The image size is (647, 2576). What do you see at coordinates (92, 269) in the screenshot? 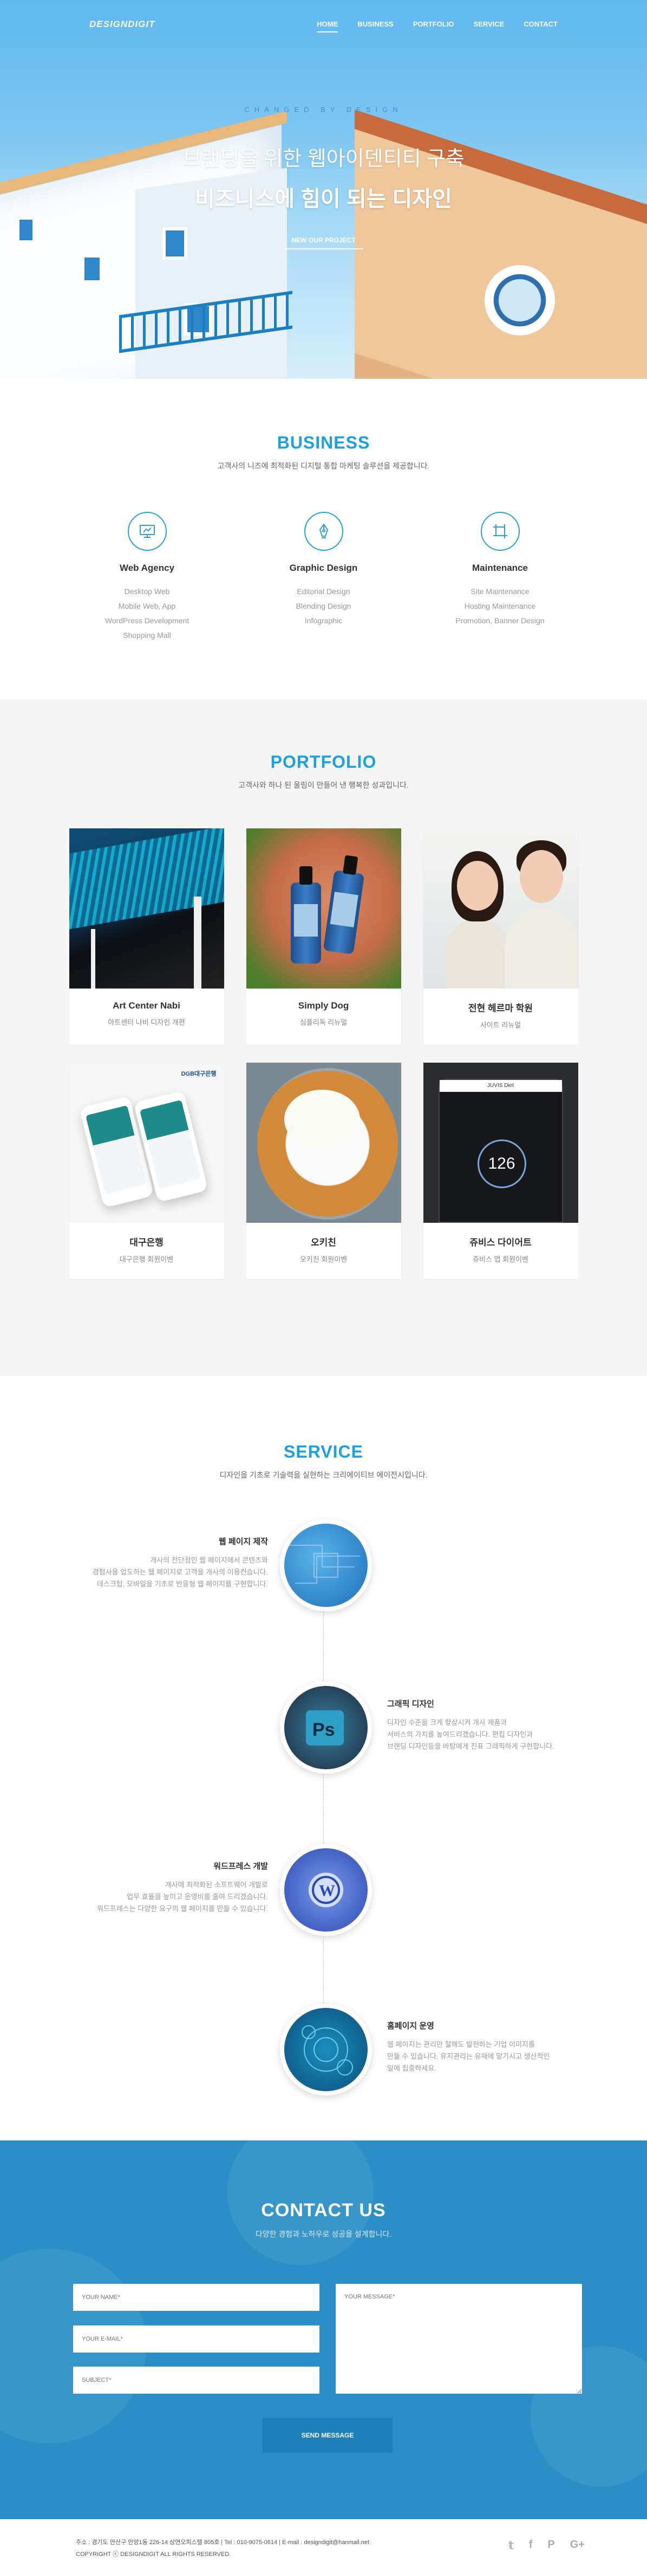
I see `hero-window` at bounding box center [92, 269].